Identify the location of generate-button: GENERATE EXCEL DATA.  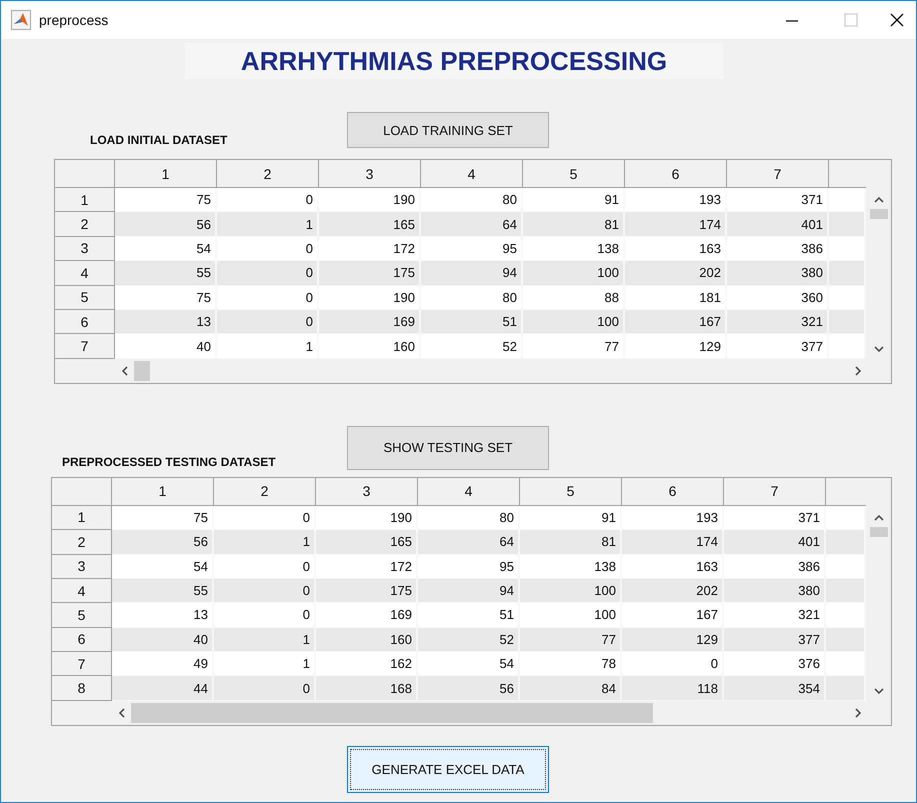
(448, 769).